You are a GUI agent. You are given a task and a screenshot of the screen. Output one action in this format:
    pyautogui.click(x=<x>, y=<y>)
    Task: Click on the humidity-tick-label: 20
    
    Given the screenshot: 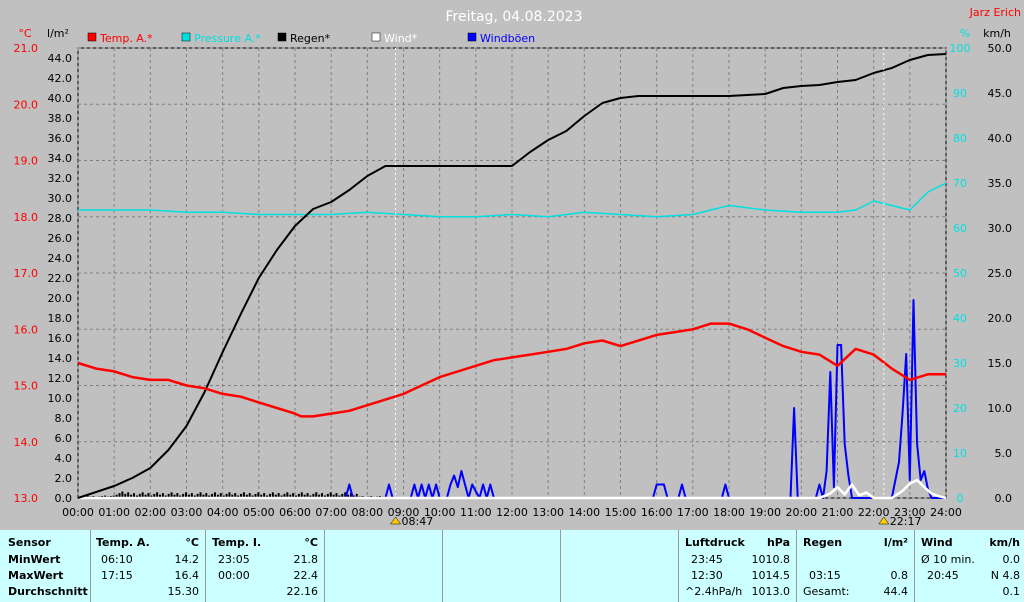 What is the action you would take?
    pyautogui.click(x=960, y=408)
    